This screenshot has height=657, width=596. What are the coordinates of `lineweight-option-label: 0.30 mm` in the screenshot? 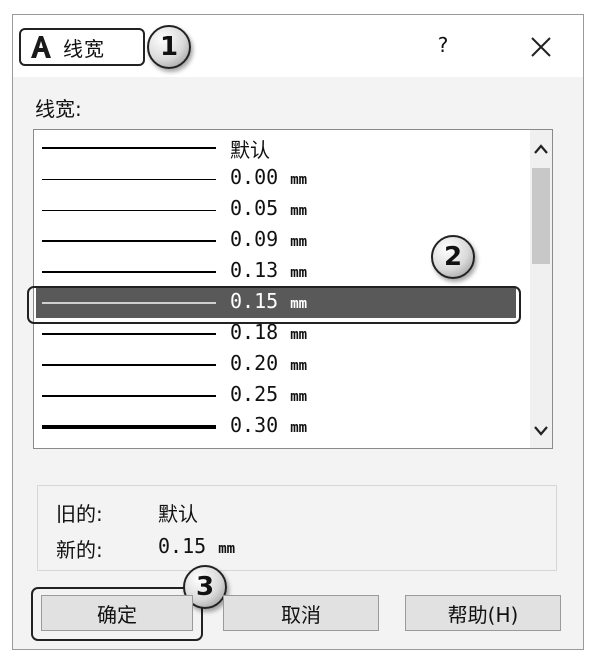 It's located at (269, 425).